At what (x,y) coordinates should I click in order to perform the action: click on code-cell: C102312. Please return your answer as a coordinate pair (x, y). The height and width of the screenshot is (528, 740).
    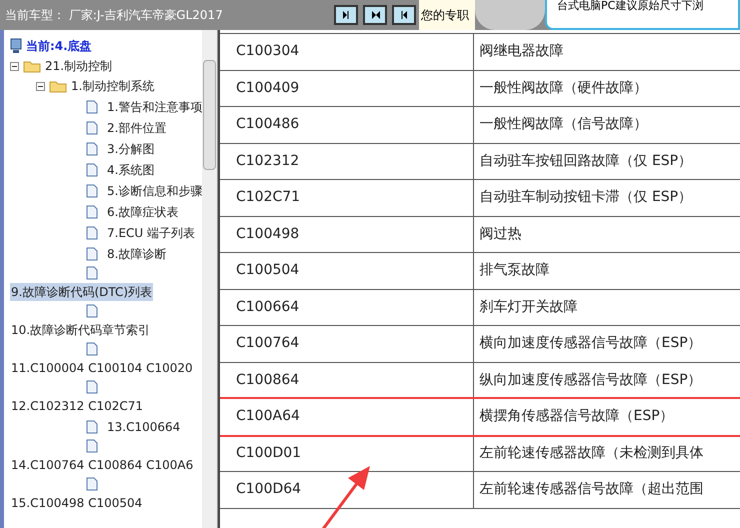
    Looking at the image, I should click on (346, 161).